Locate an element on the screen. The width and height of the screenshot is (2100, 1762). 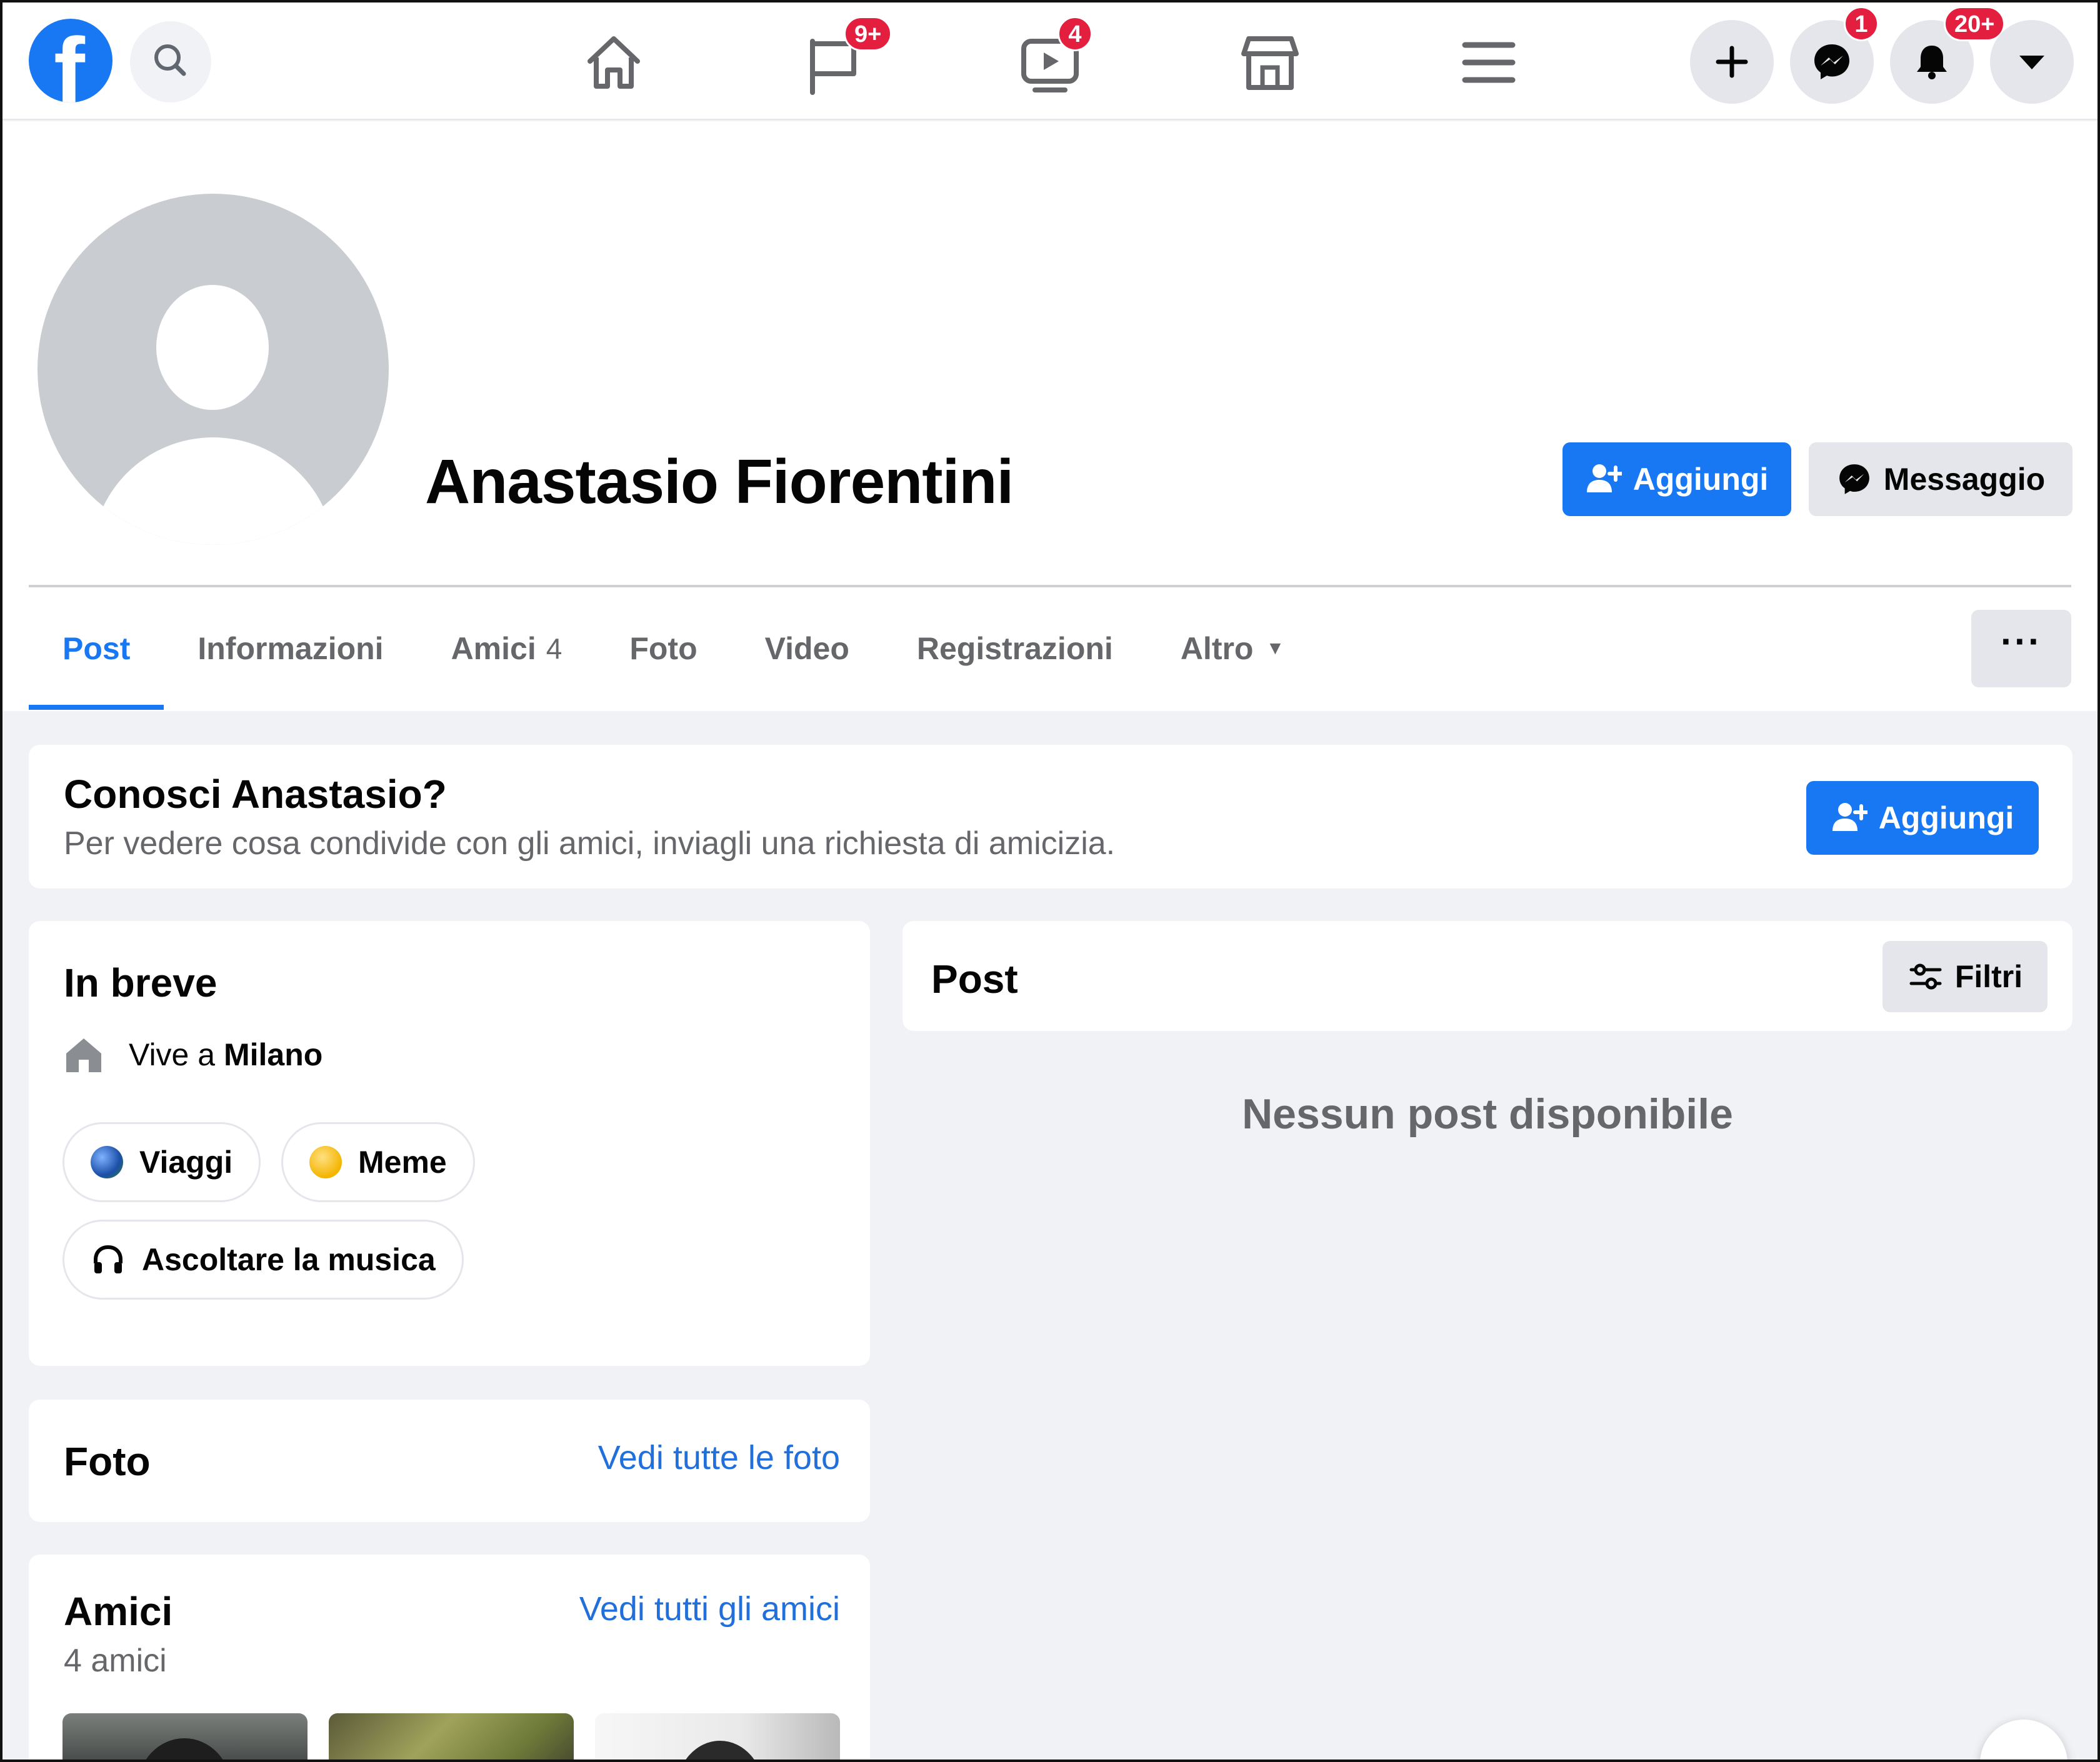
tab-video: Video is located at coordinates (807, 648).